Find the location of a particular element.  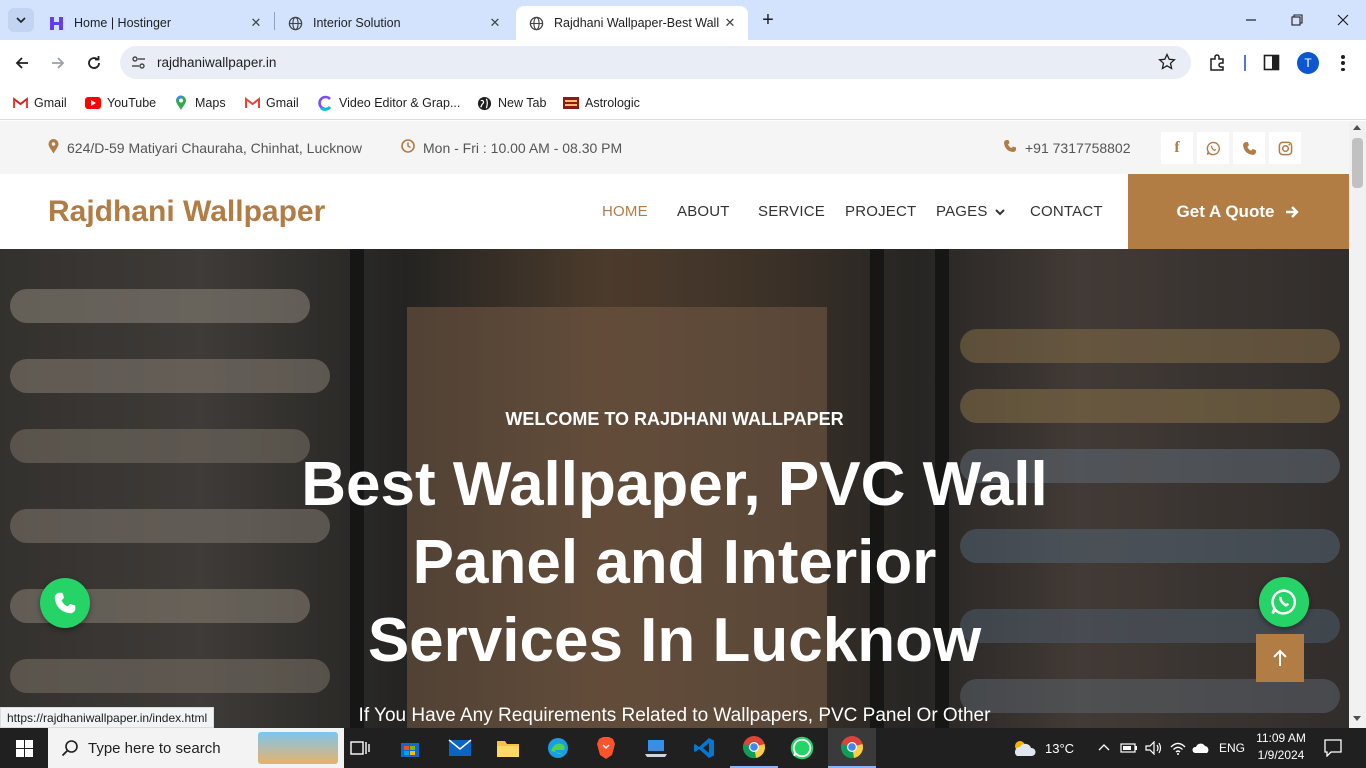

tab-interior-solution: Interior Solution ✕ is located at coordinates (394, 23).